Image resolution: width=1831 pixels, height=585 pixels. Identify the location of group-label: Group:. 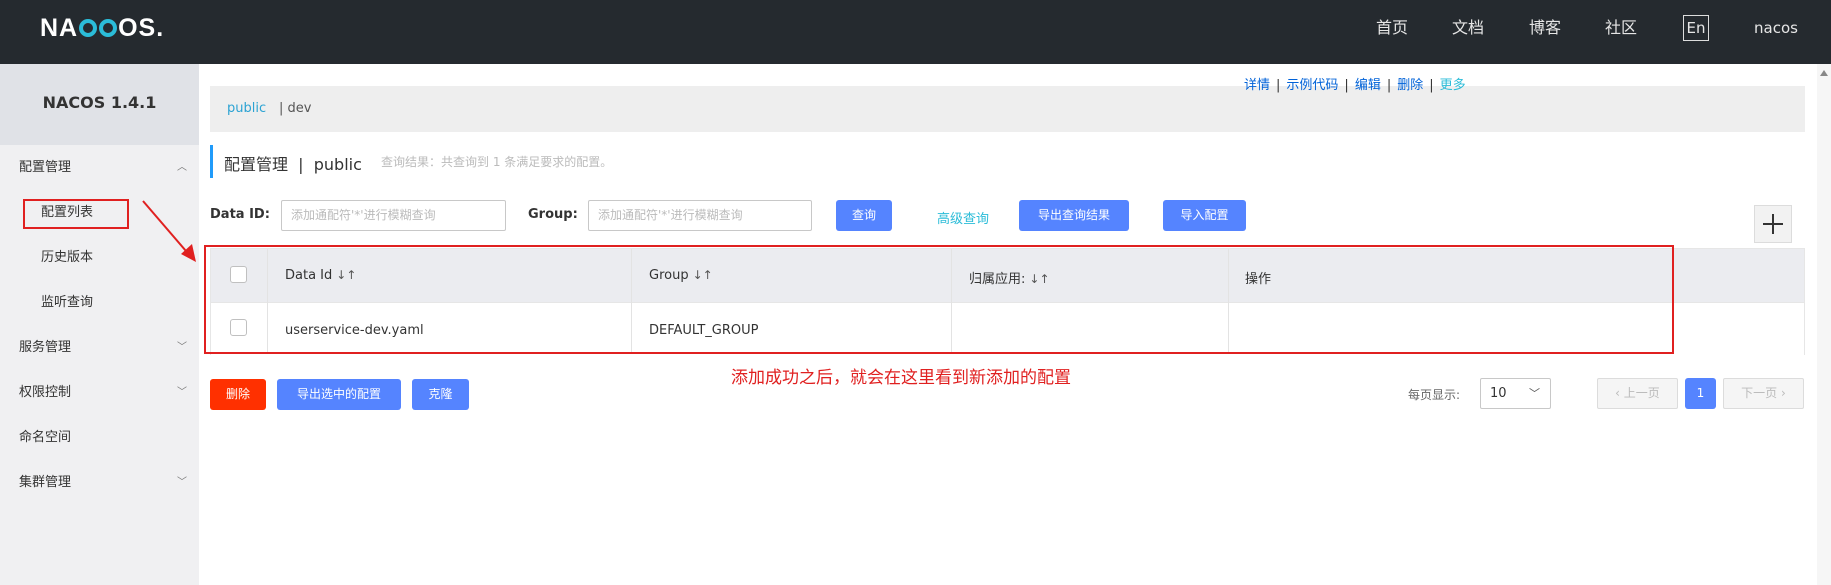
(553, 214).